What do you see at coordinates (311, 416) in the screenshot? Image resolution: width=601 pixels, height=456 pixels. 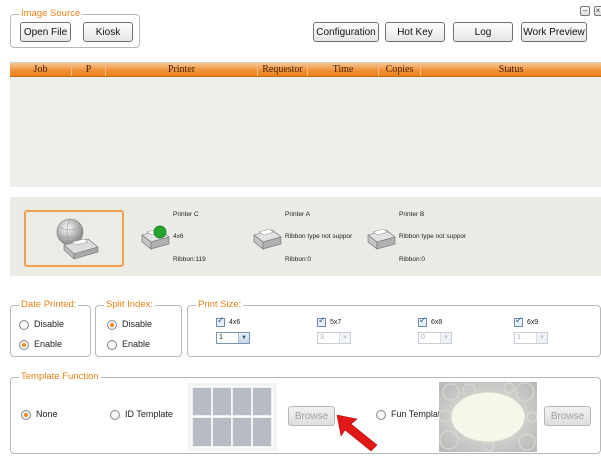 I see `id-template-browse-button: Browse` at bounding box center [311, 416].